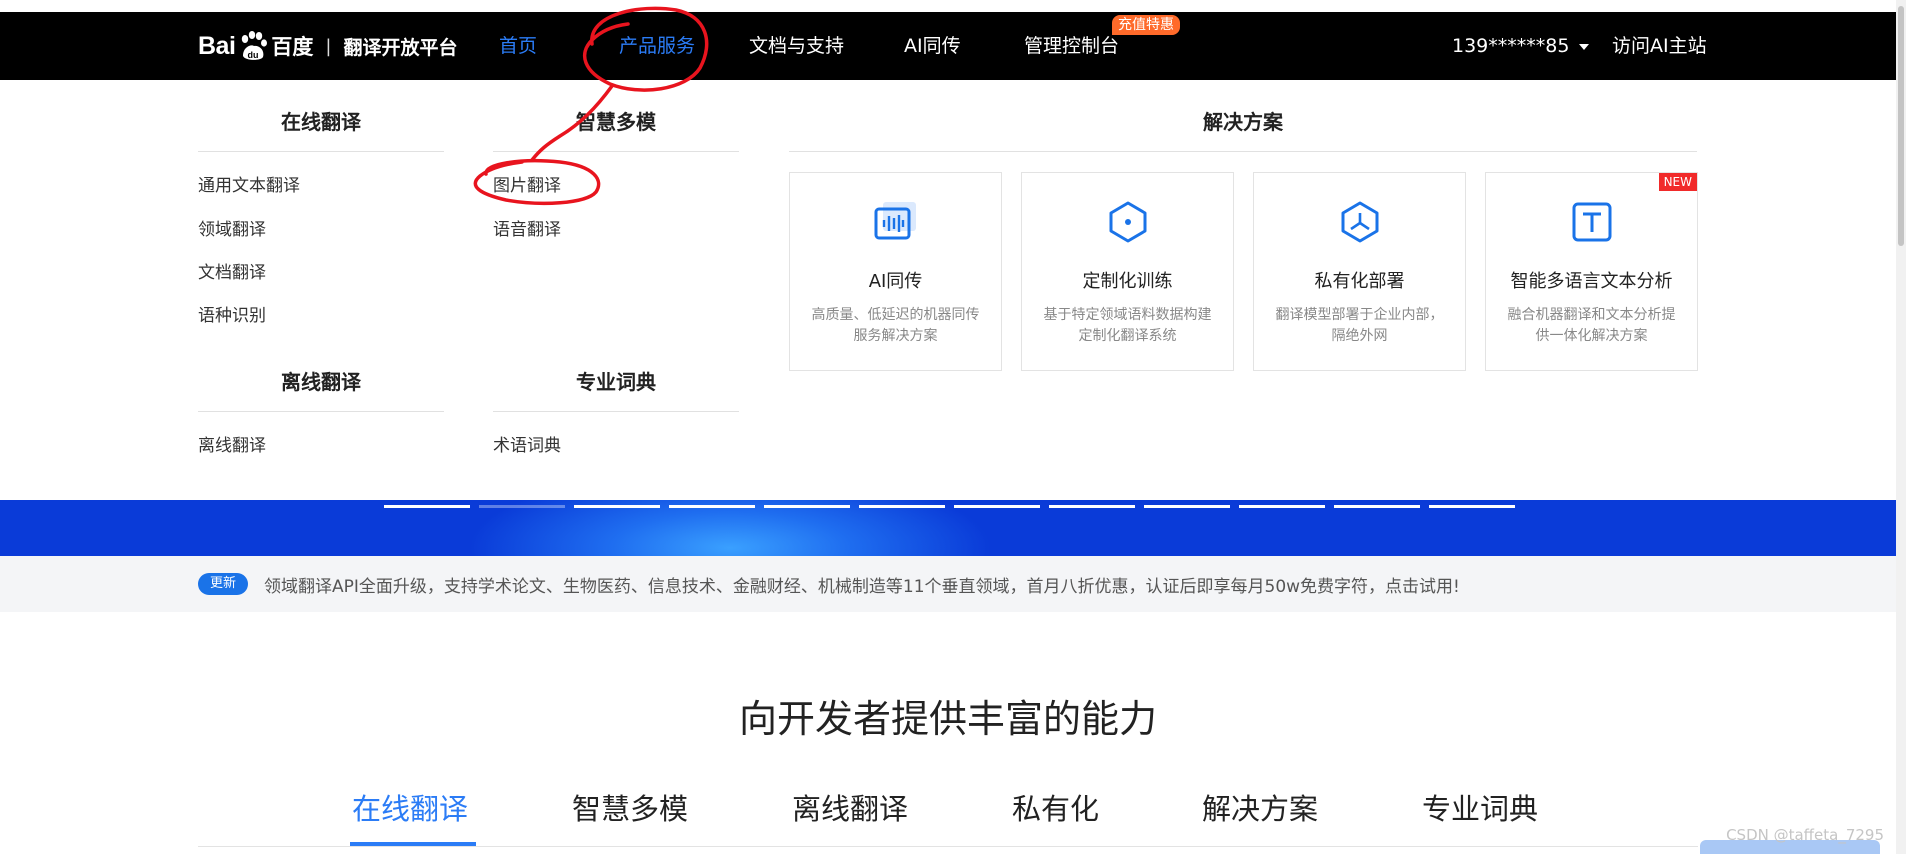 This screenshot has height=854, width=1906. What do you see at coordinates (948, 846) in the screenshot?
I see `tabs-divider` at bounding box center [948, 846].